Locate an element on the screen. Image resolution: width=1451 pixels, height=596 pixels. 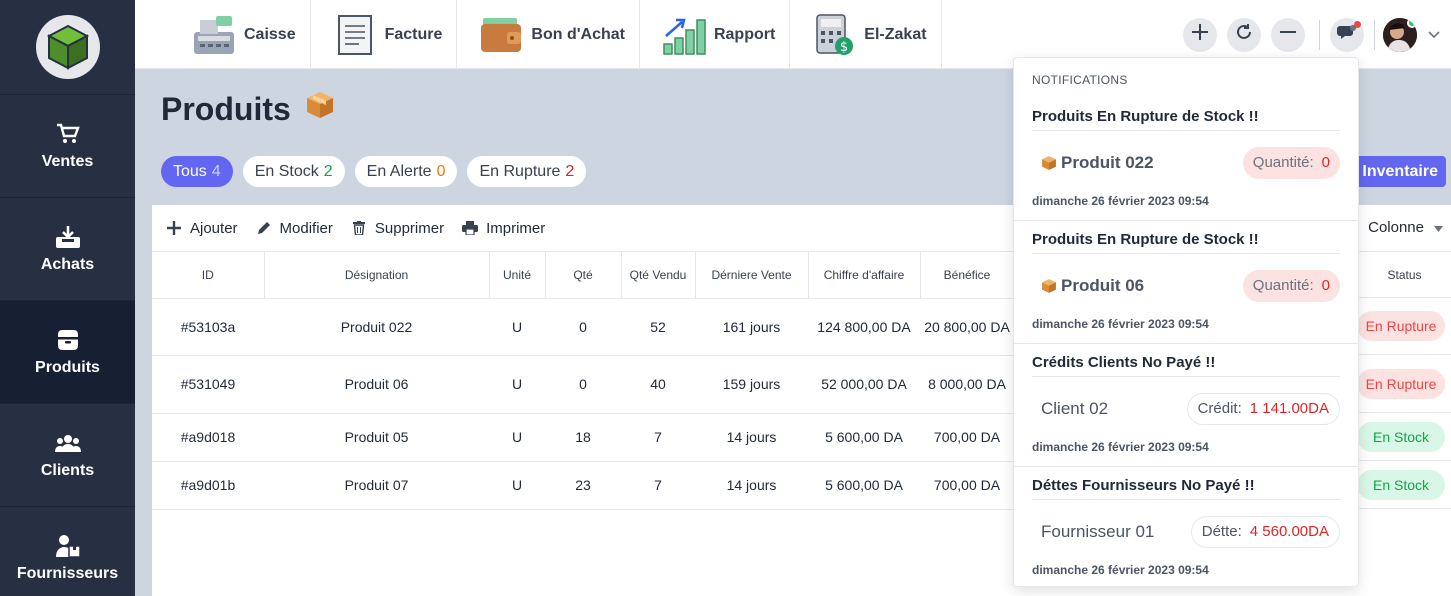
cell-benefice: 700,00 DA is located at coordinates (967, 485).